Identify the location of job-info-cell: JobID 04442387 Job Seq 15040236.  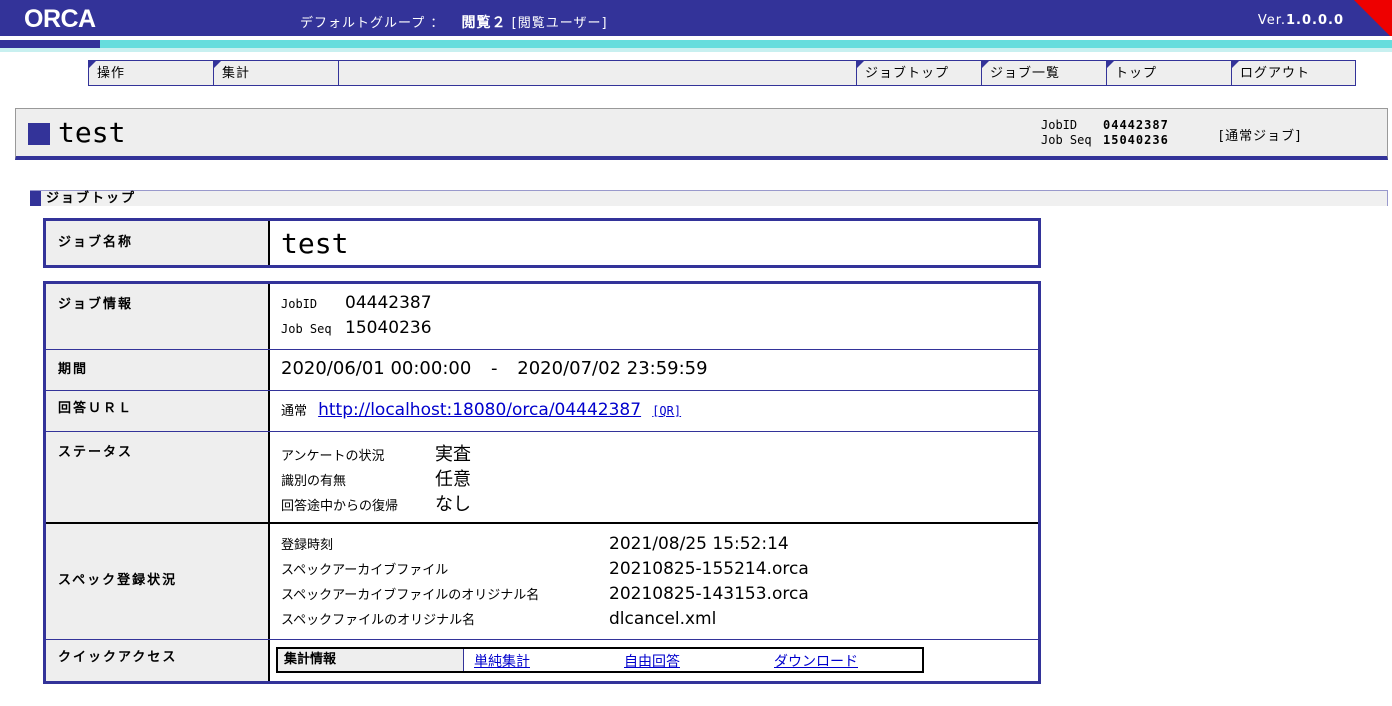
(654, 316).